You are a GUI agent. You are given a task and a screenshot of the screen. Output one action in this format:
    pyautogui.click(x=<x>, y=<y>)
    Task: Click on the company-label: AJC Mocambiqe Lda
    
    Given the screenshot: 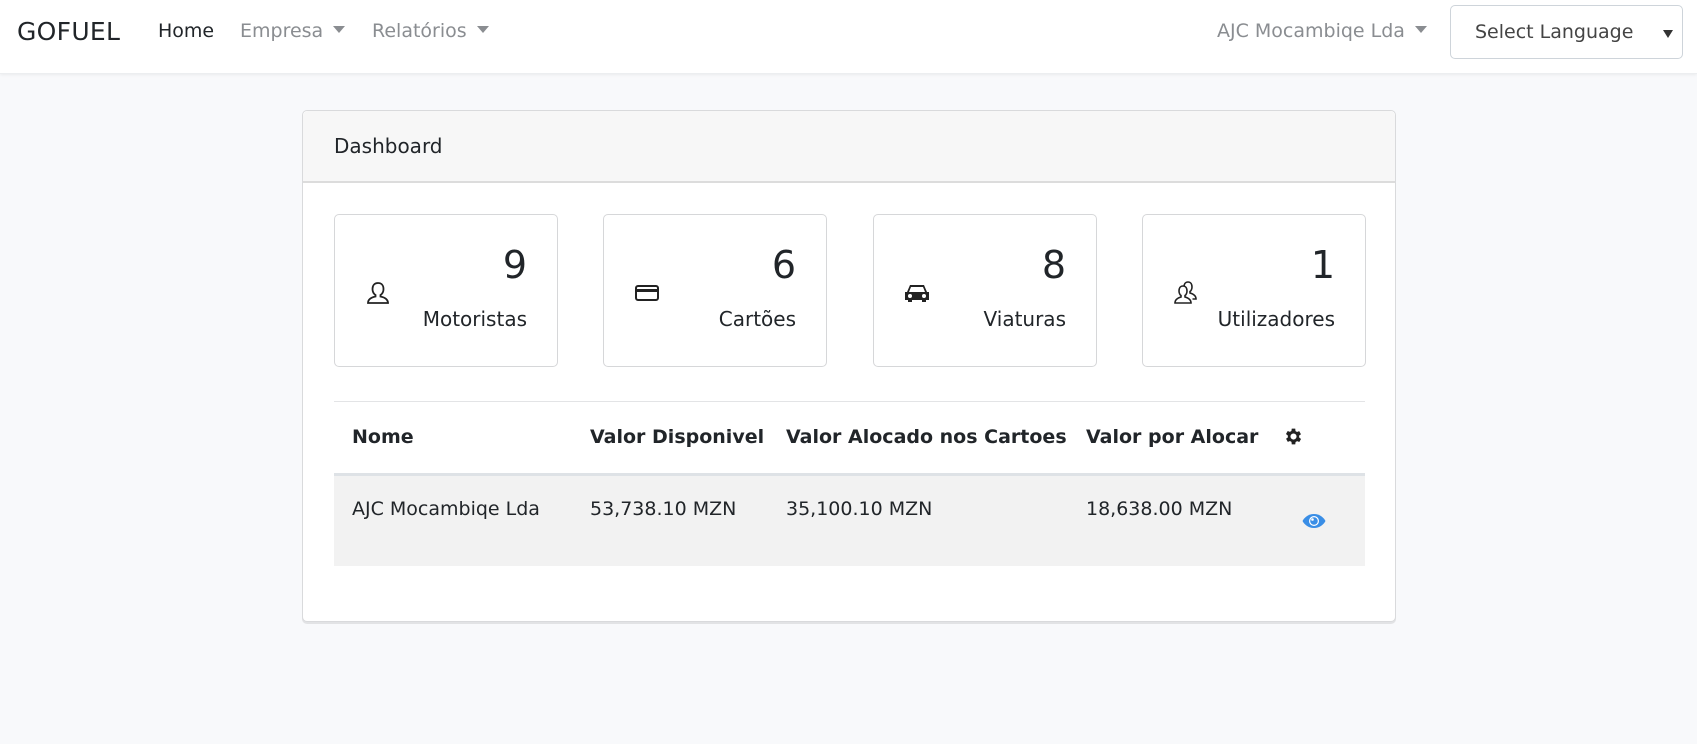 What is the action you would take?
    pyautogui.click(x=1311, y=31)
    